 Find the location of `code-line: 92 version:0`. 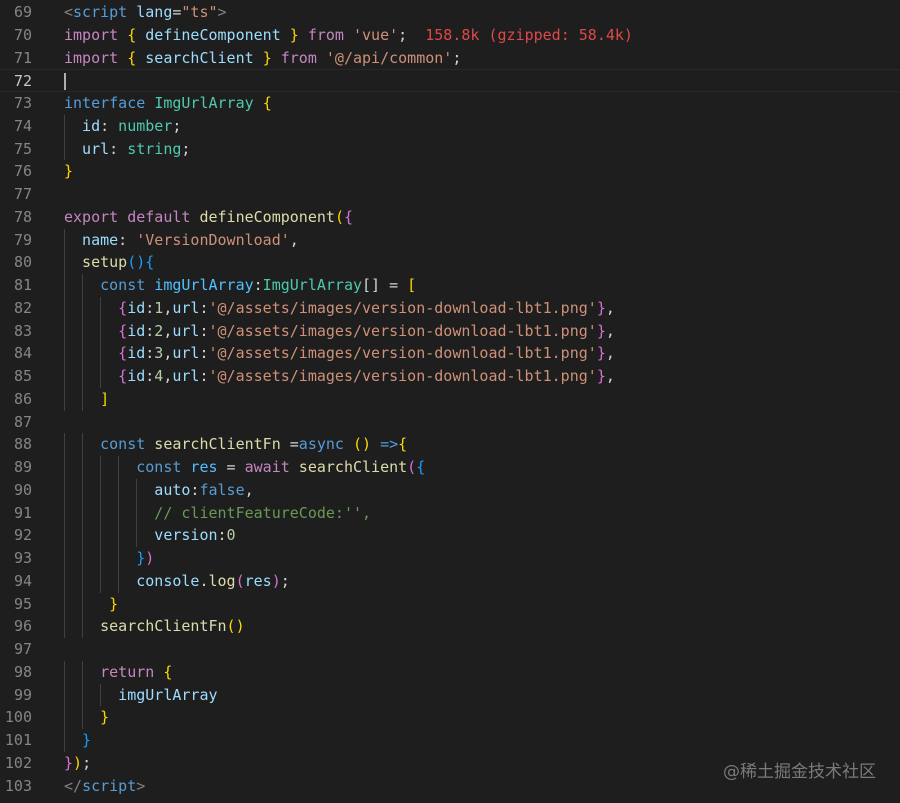

code-line: 92 version:0 is located at coordinates (450, 535).